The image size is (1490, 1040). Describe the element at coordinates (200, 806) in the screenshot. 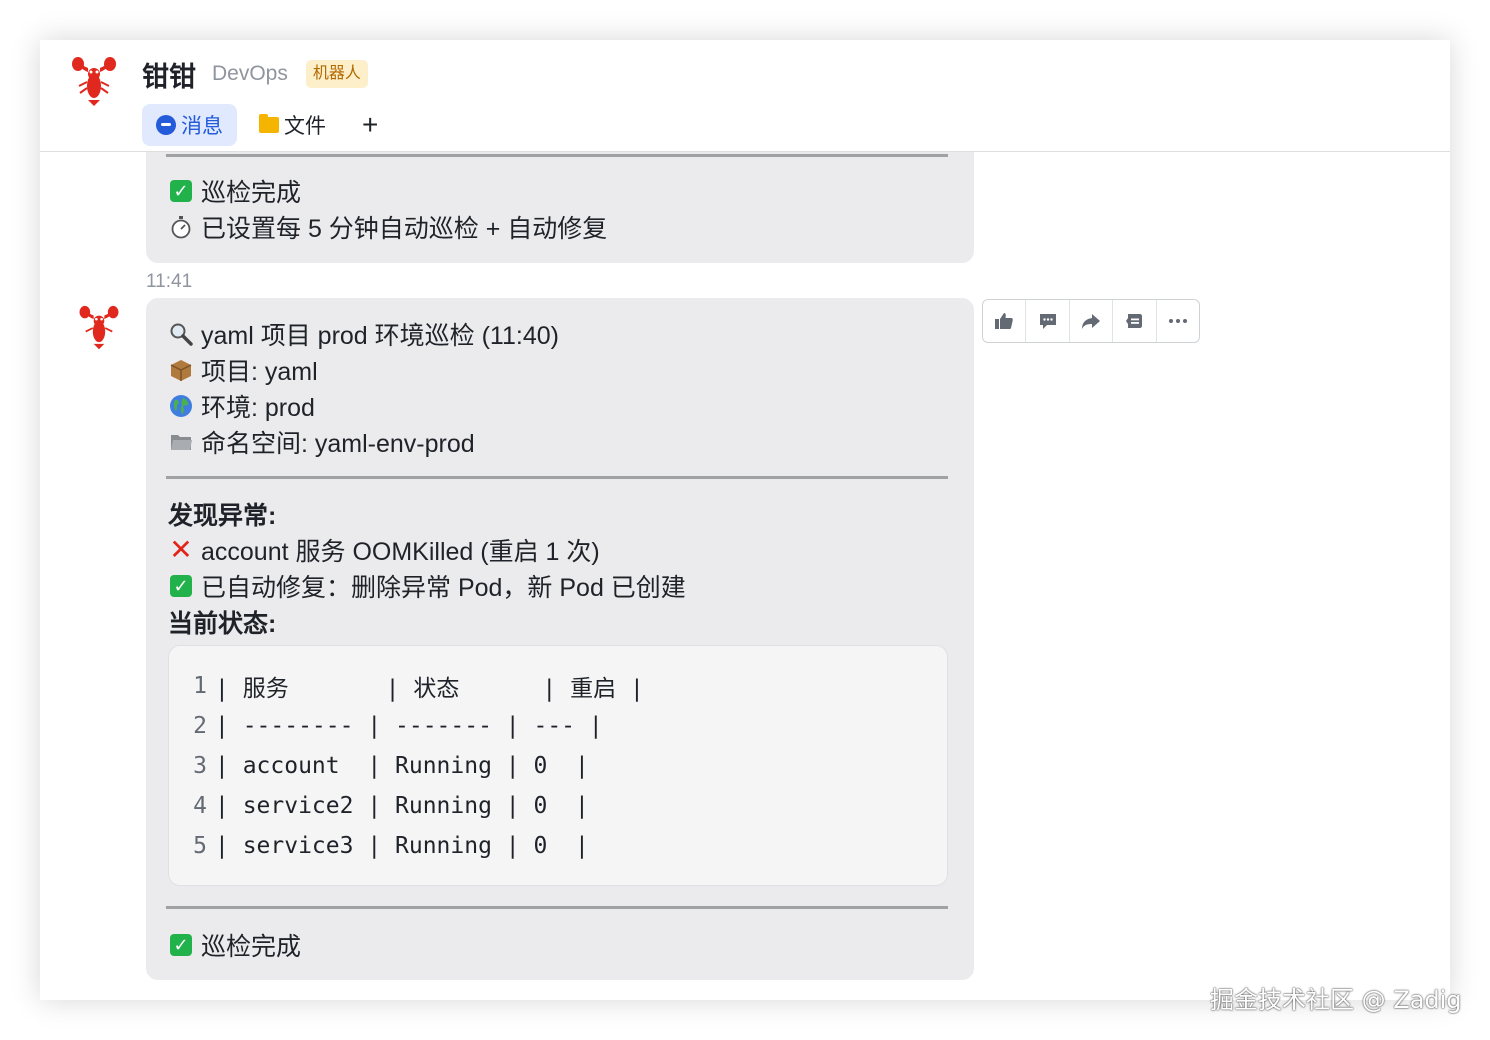

I see `line-number: 4` at that location.